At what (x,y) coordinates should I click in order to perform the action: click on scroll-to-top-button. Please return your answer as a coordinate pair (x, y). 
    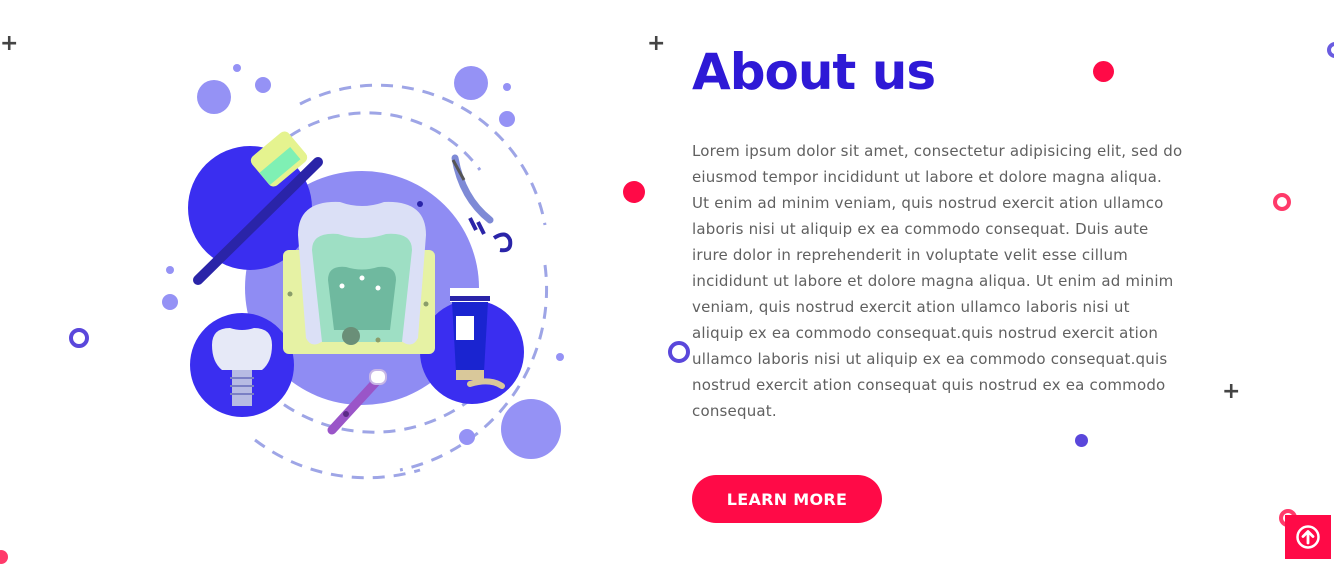
    Looking at the image, I should click on (1308, 537).